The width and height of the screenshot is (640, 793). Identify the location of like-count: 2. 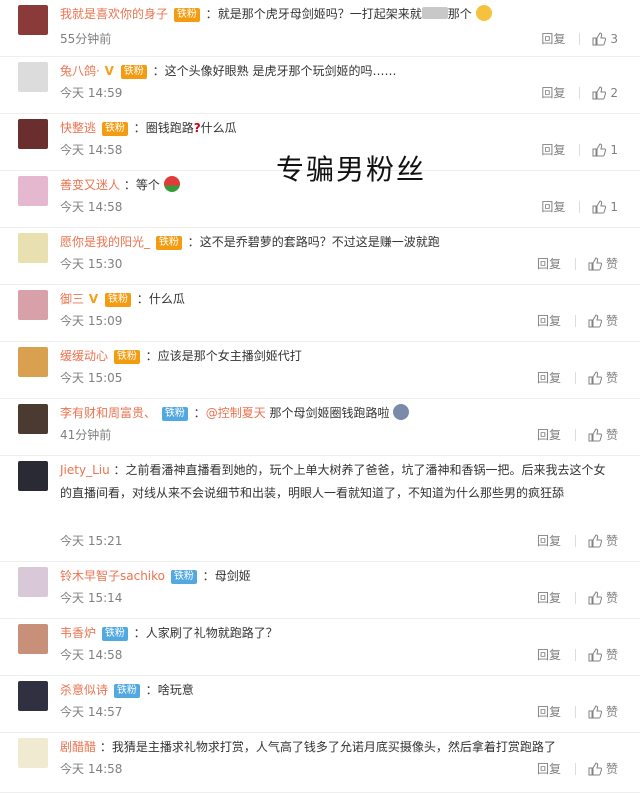
(614, 92).